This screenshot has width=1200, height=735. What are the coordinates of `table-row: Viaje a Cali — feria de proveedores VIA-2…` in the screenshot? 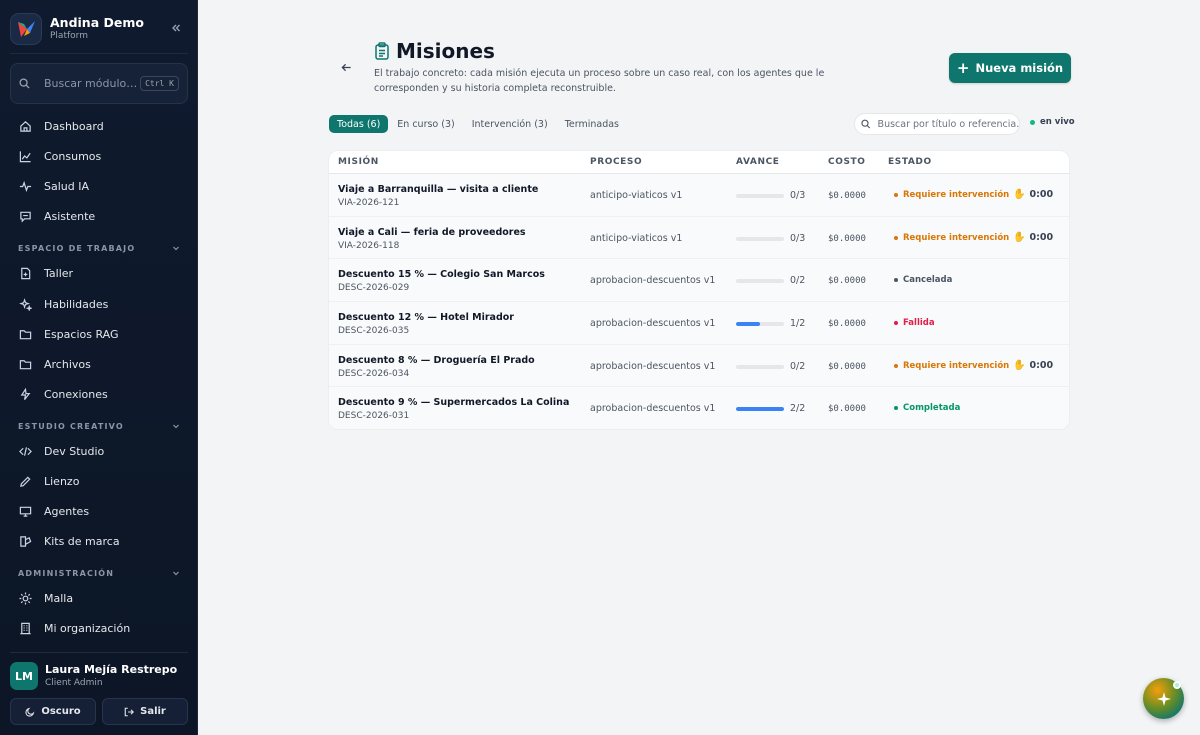 It's located at (699, 238).